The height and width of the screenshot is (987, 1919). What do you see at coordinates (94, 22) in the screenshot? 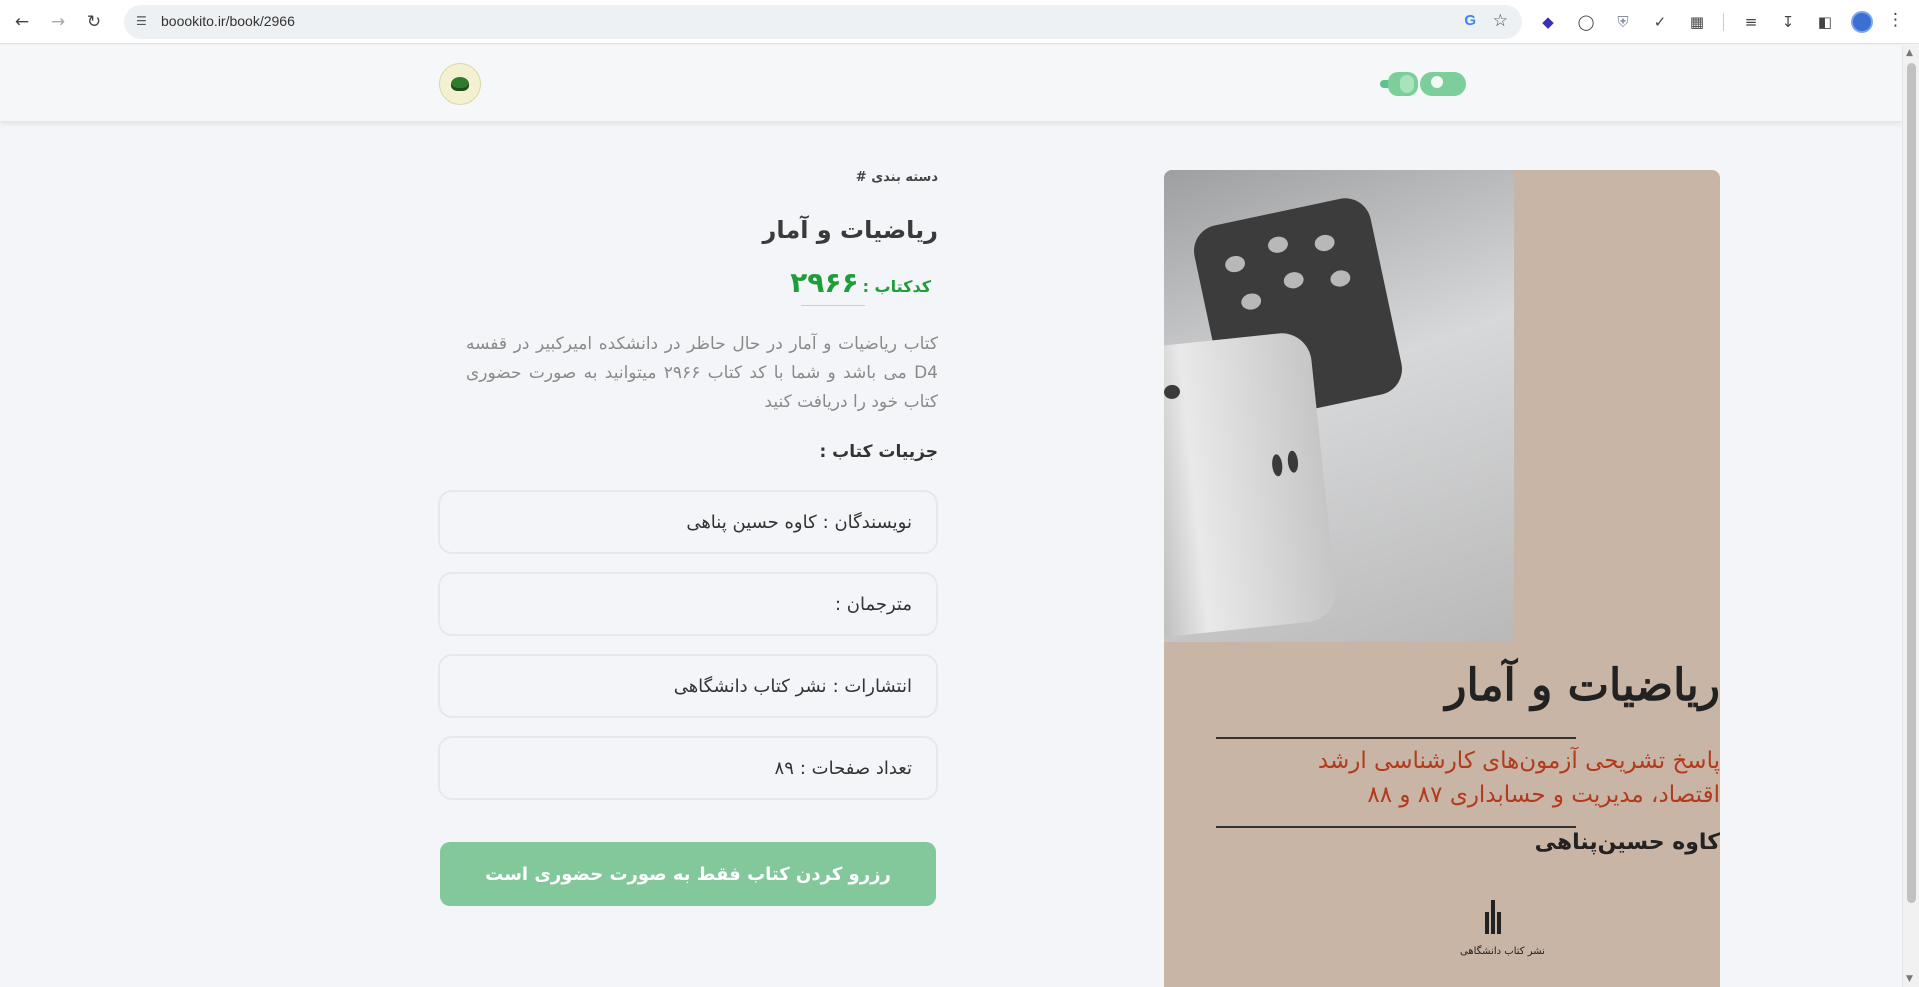
I see `reload-icon: ↻` at bounding box center [94, 22].